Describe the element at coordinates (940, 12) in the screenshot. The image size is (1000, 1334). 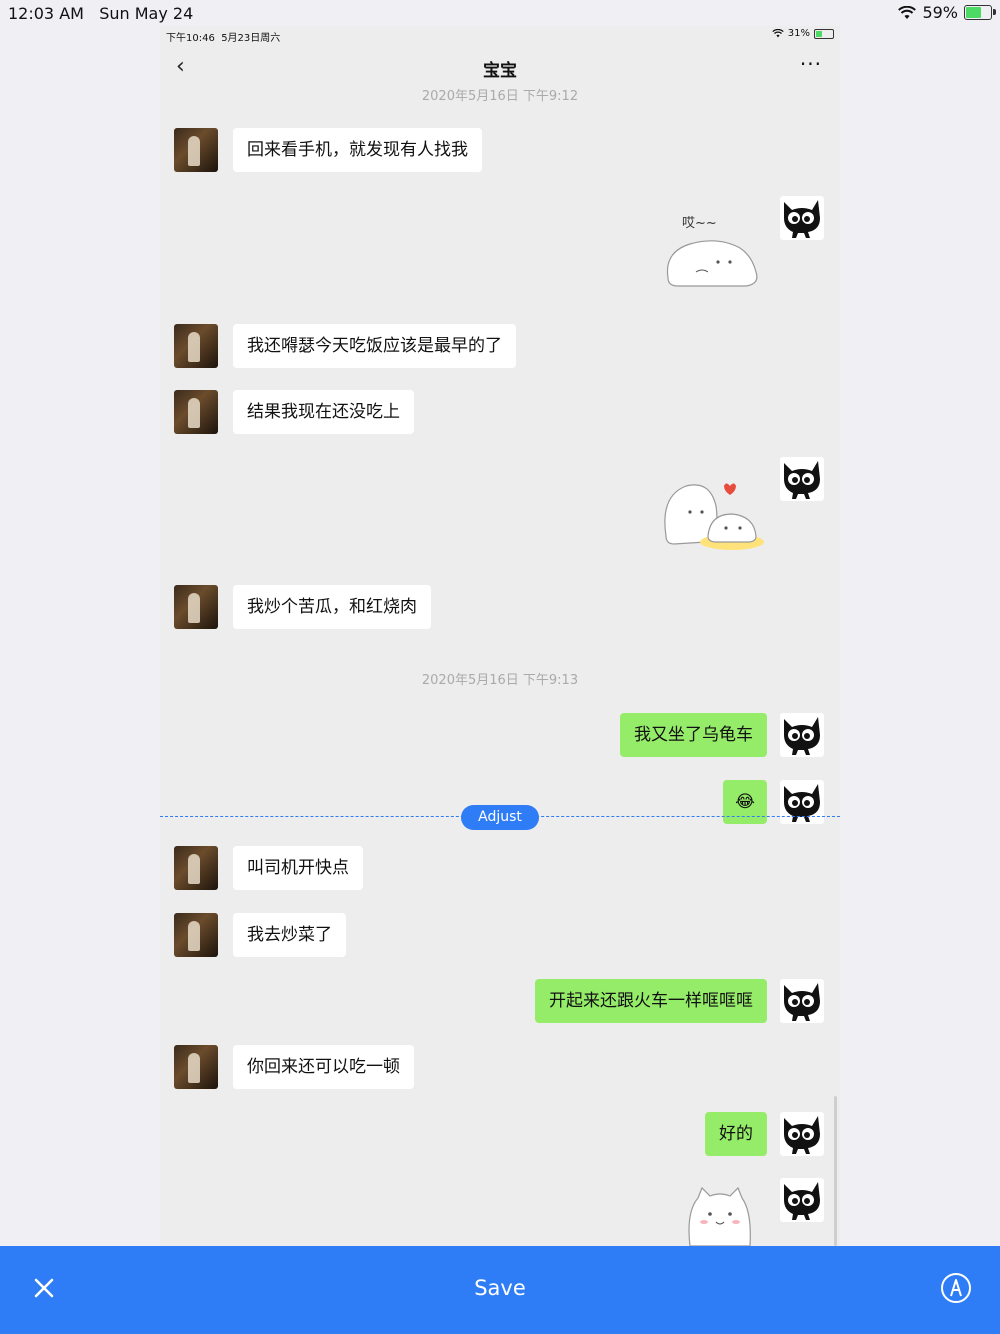
I see `battery-percent: 59%` at that location.